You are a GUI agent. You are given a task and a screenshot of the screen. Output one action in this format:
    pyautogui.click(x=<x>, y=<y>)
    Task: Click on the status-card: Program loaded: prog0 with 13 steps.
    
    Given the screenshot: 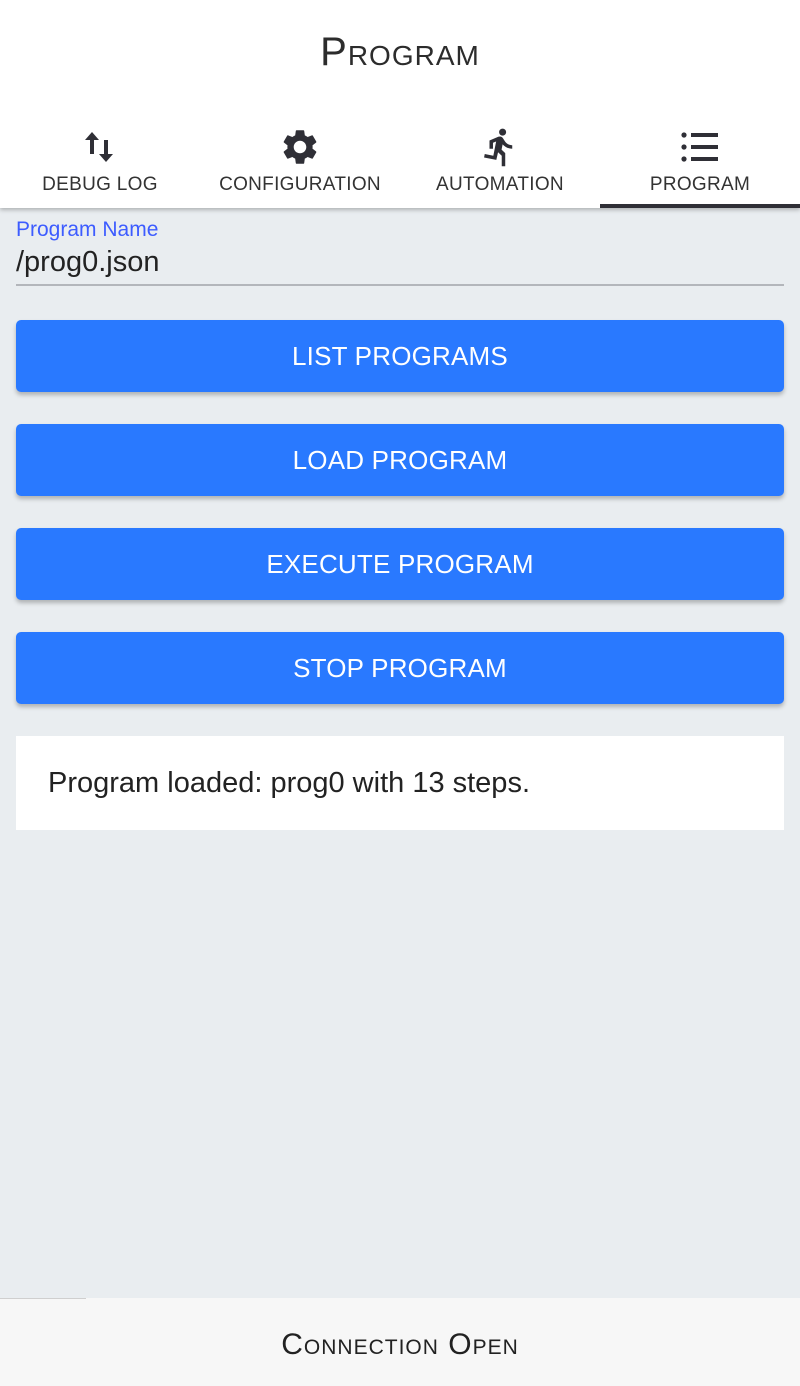 What is the action you would take?
    pyautogui.click(x=400, y=783)
    